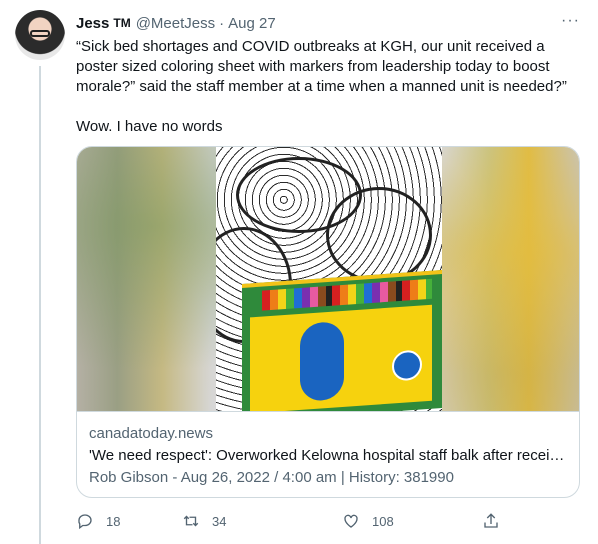 This screenshot has height=544, width=598. I want to click on tweet-actions: 18 34 108, so click(296, 523).